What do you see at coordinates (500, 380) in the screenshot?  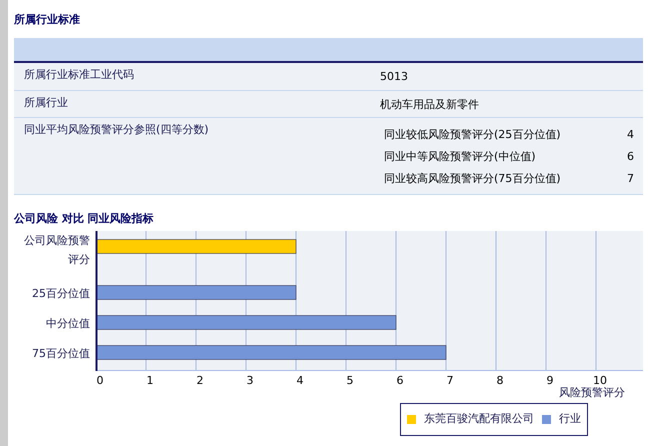 I see `tick-label: 8` at bounding box center [500, 380].